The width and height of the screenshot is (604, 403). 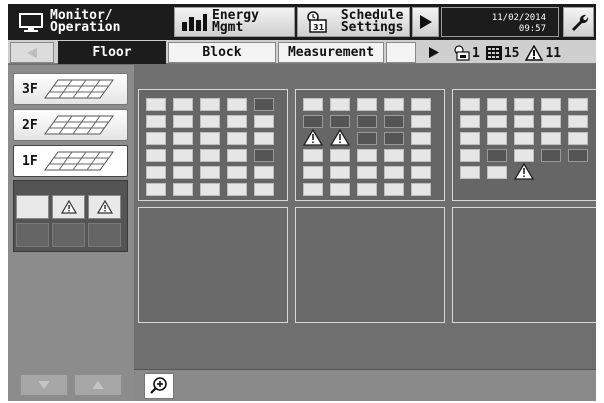 I want to click on scroll-down-button, so click(x=44, y=385).